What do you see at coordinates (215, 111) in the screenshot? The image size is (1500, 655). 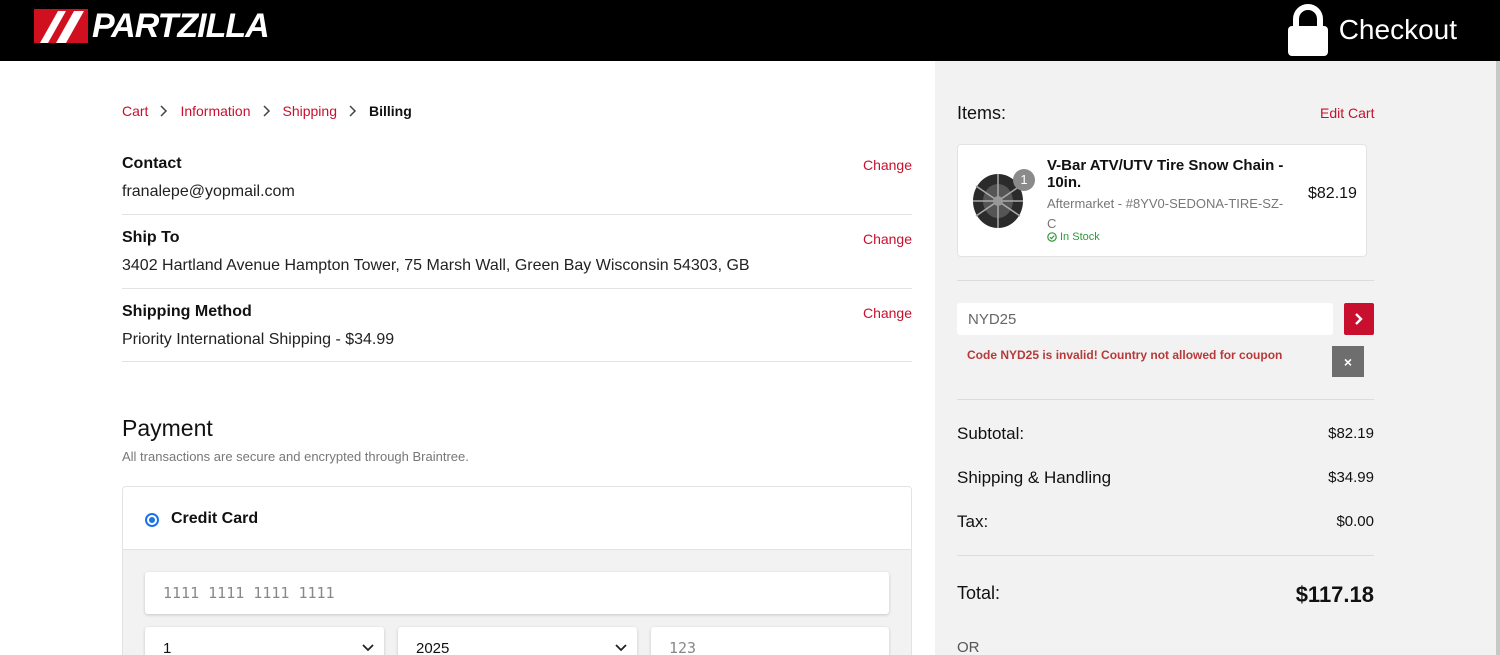 I see `breadcrumb-information: Information` at bounding box center [215, 111].